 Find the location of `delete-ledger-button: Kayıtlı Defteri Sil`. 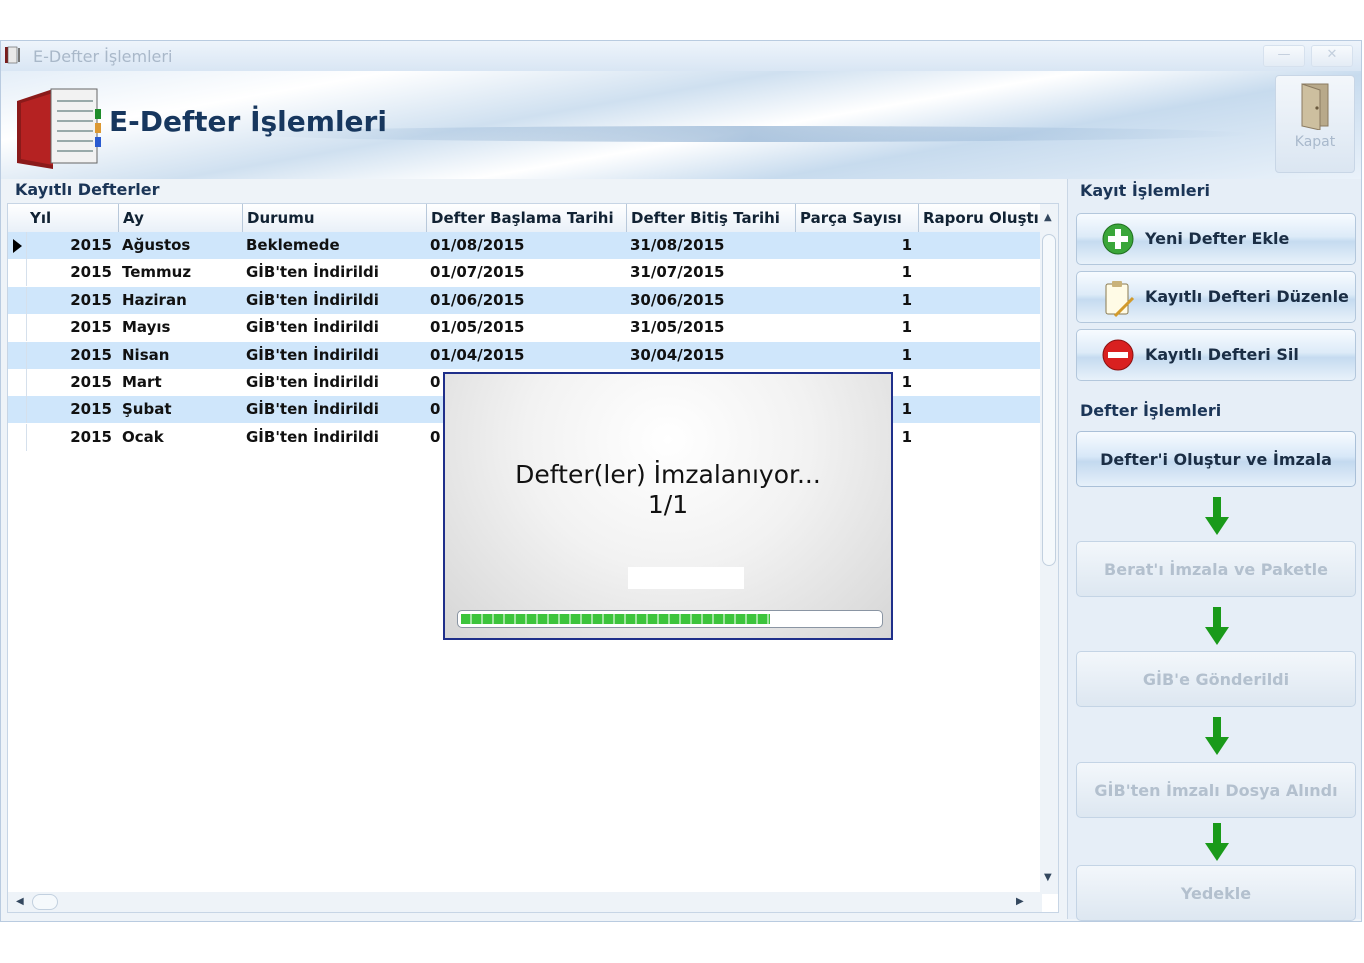

delete-ledger-button: Kayıtlı Defteri Sil is located at coordinates (1216, 355).